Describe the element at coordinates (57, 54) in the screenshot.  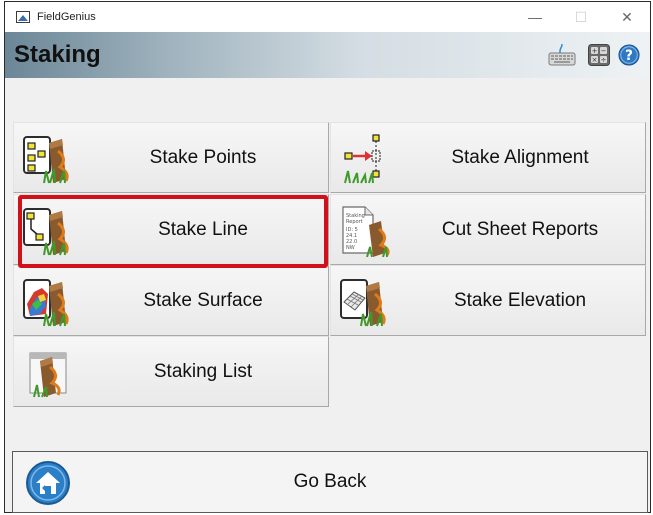
I see `page-title: Staking` at that location.